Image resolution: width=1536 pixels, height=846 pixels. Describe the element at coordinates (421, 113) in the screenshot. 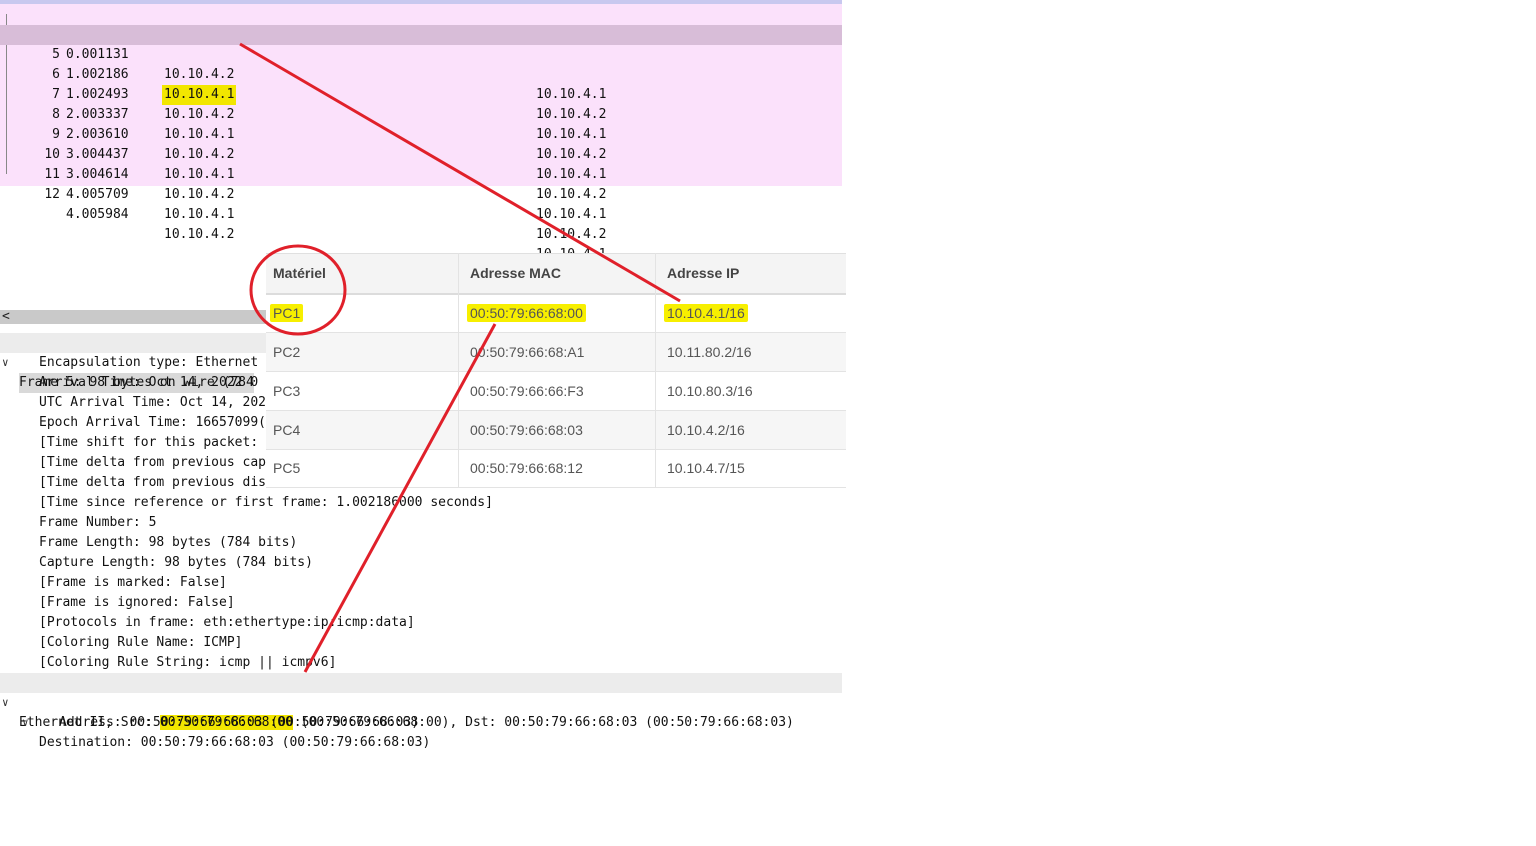

I see `packet-row: 7 2.003337 10.10.4.1 10.10.4.2` at that location.